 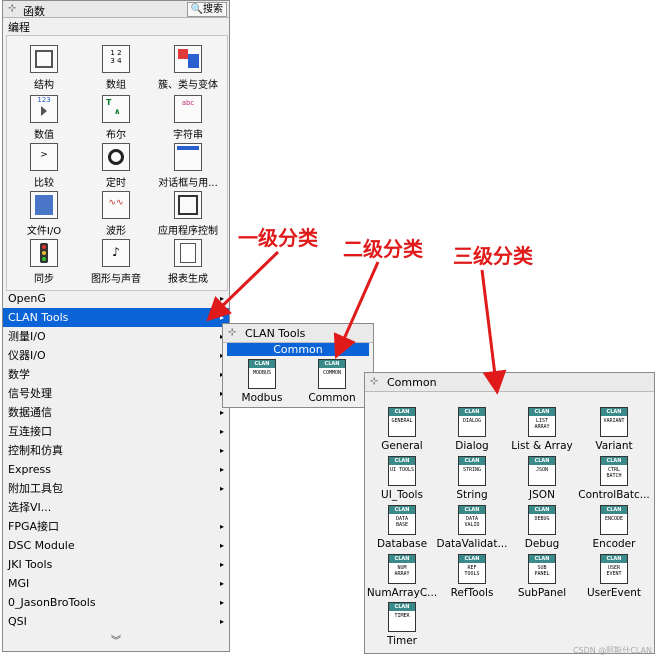 What do you see at coordinates (612, 650) in the screenshot?
I see `watermark: CSDN @阿斯什CLAN` at bounding box center [612, 650].